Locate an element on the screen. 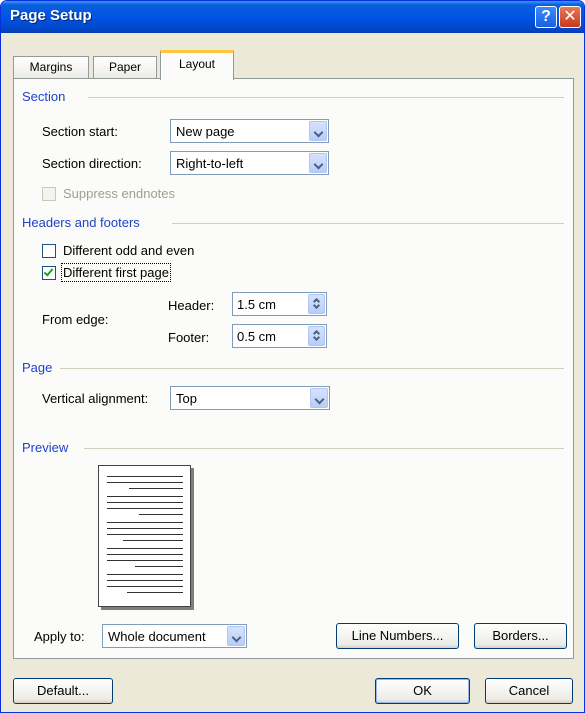 This screenshot has width=585, height=713. vertical-alignment-dropdown: Top is located at coordinates (250, 398).